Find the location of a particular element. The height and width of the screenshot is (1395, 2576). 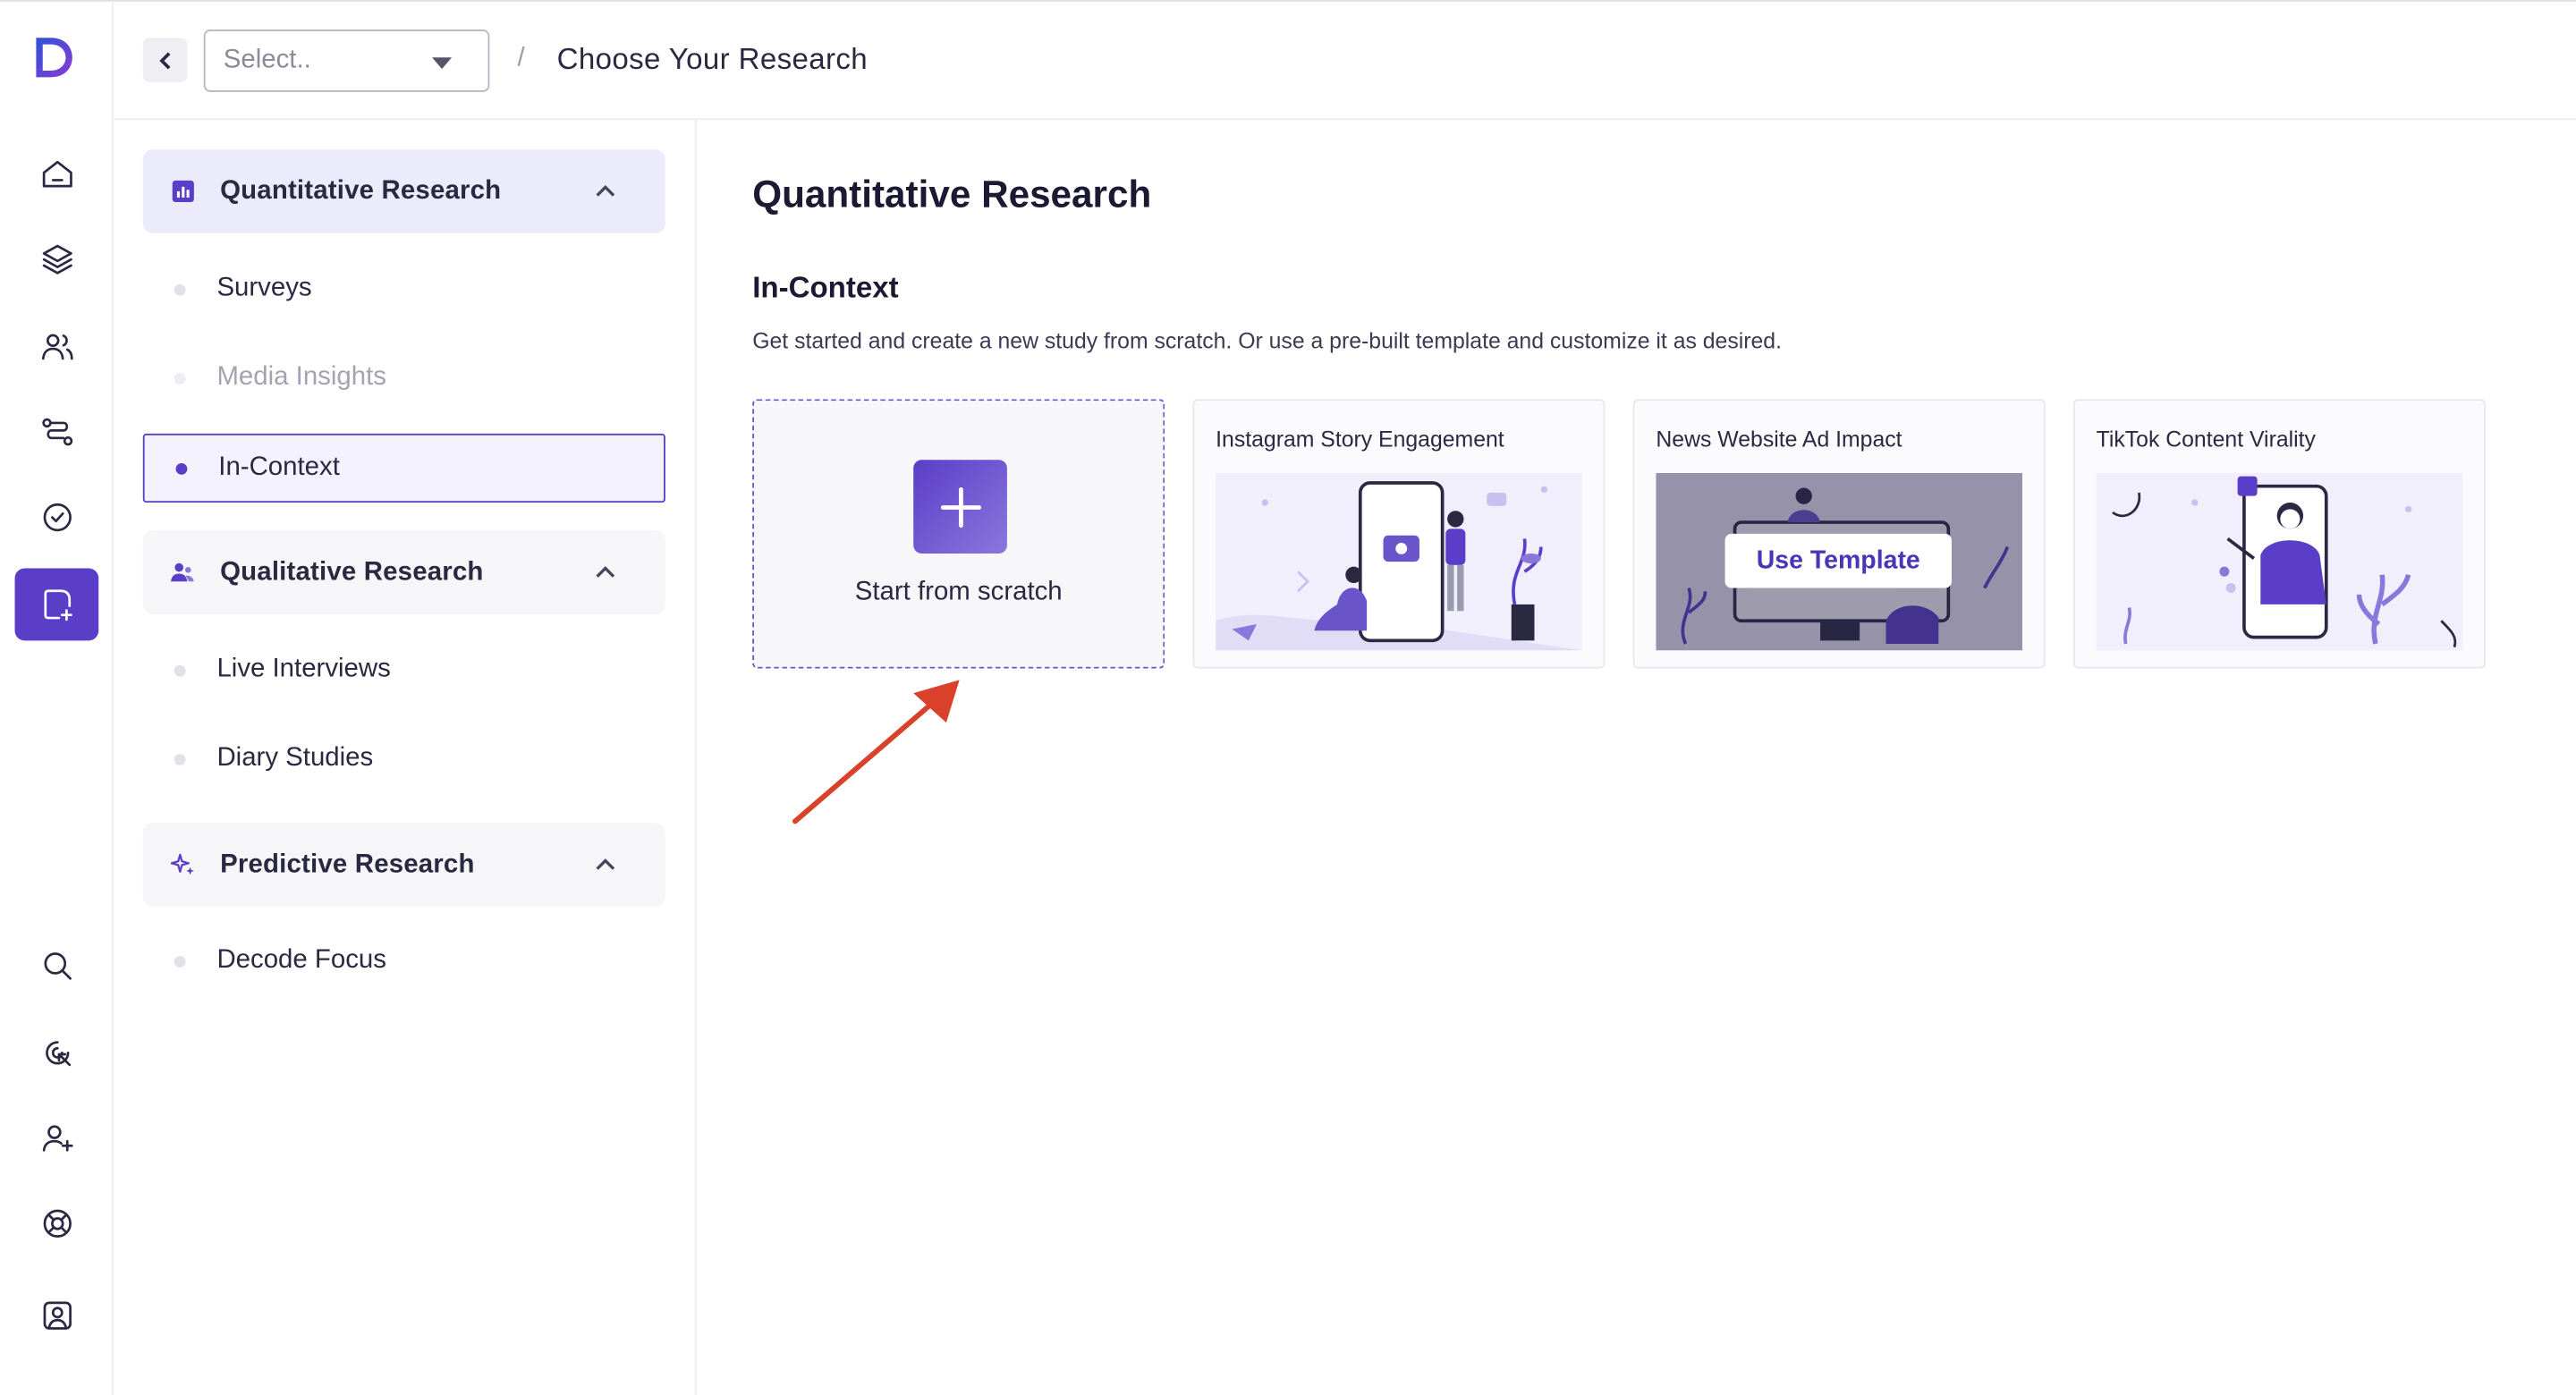

template-title: News Website Ad Impact is located at coordinates (1779, 439).